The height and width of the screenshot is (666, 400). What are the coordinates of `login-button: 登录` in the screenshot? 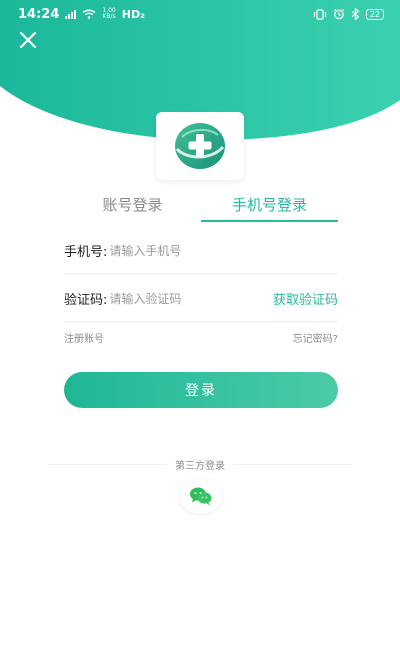 It's located at (201, 390).